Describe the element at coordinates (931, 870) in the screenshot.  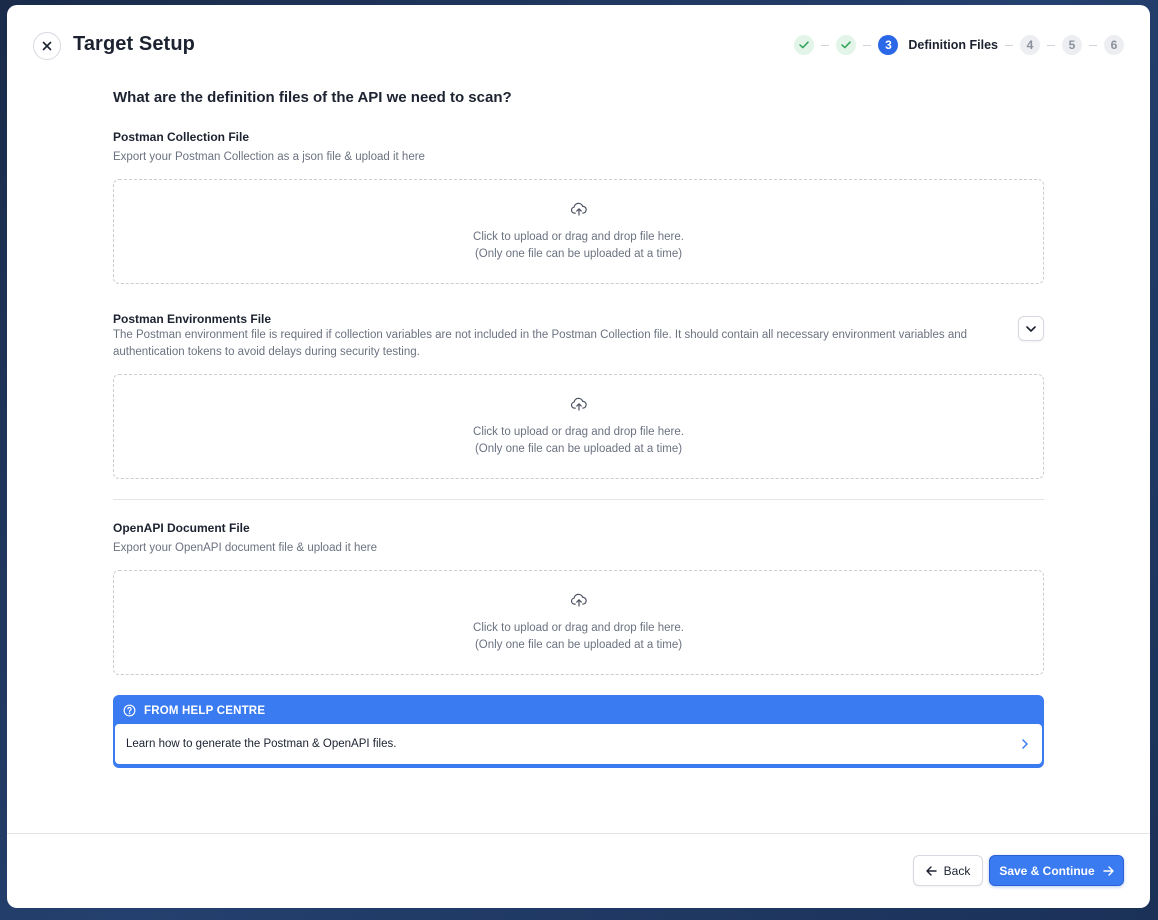
I see `arrow-left-icon` at that location.